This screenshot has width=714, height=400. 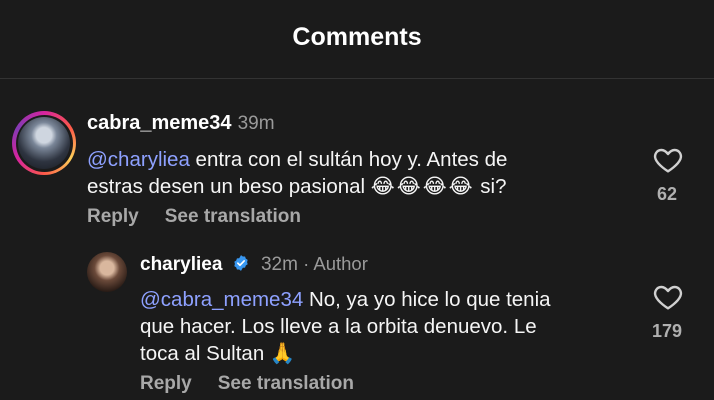 What do you see at coordinates (348, 159) in the screenshot?
I see `comment-text-line1: entra con el sultán hoy y. Antes de` at bounding box center [348, 159].